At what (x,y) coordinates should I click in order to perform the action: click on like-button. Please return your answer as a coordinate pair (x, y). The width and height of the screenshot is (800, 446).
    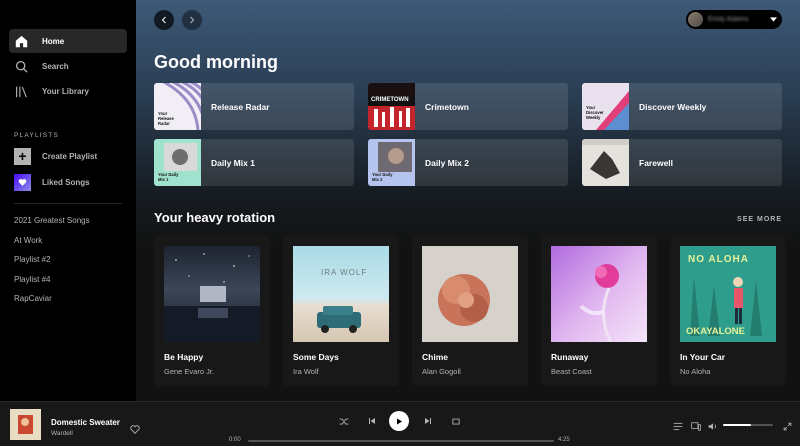
    Looking at the image, I should click on (135, 430).